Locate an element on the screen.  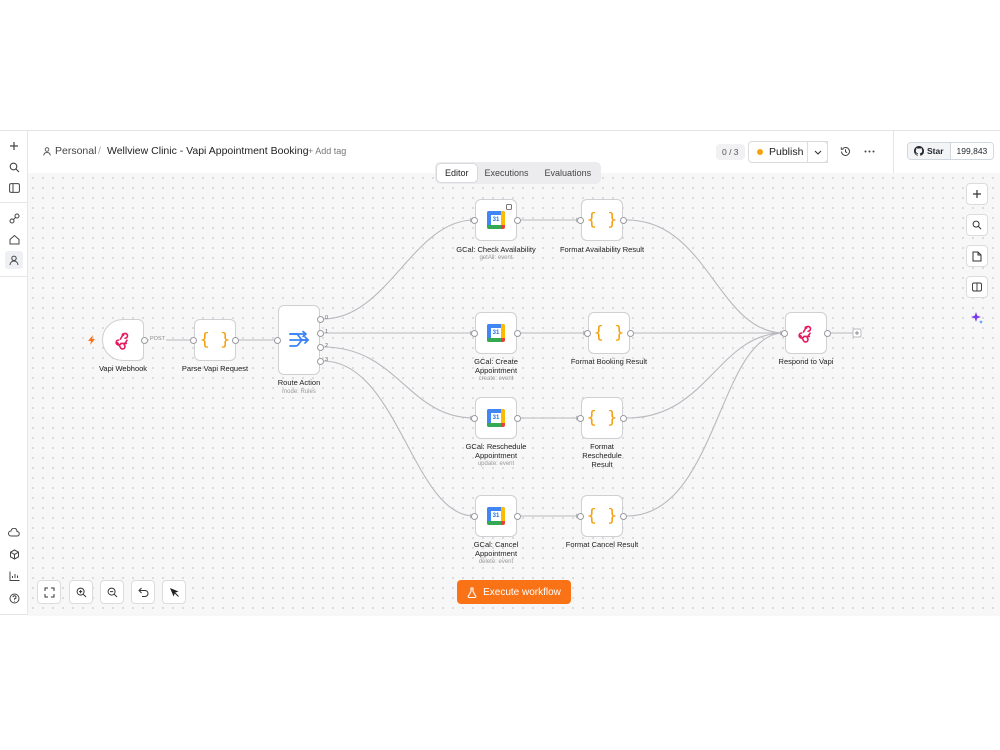
tab-executions: Executions is located at coordinates (507, 173).